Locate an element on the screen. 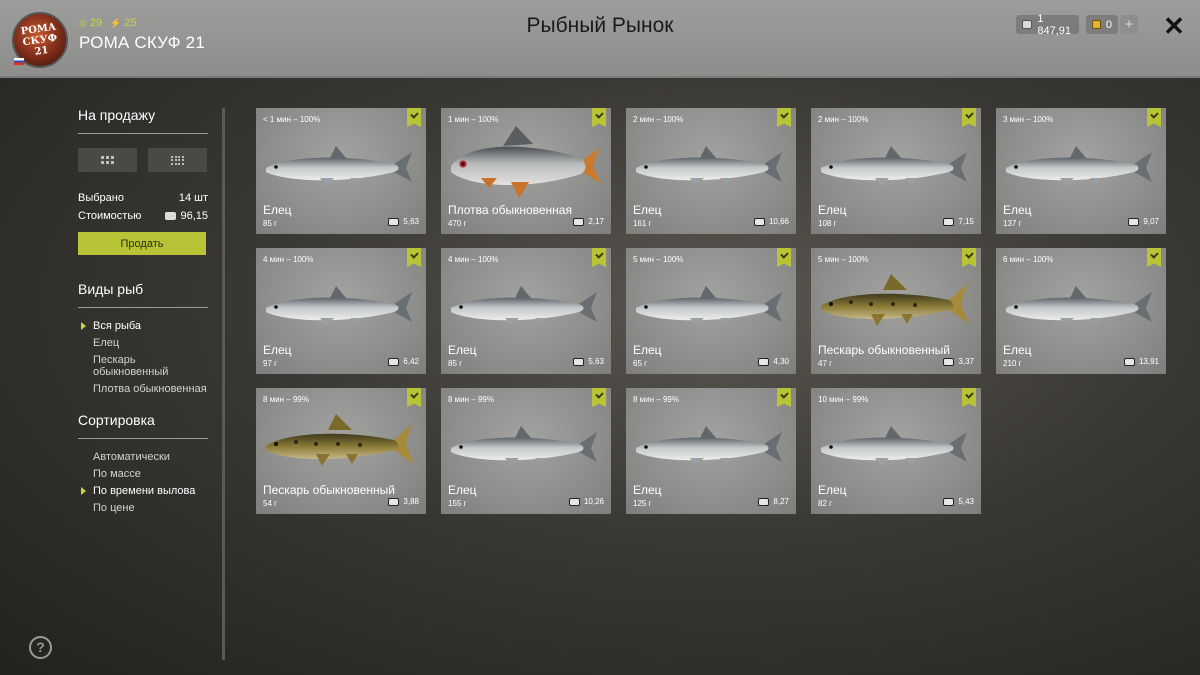  fish-price-value: 6,42 is located at coordinates (411, 361).